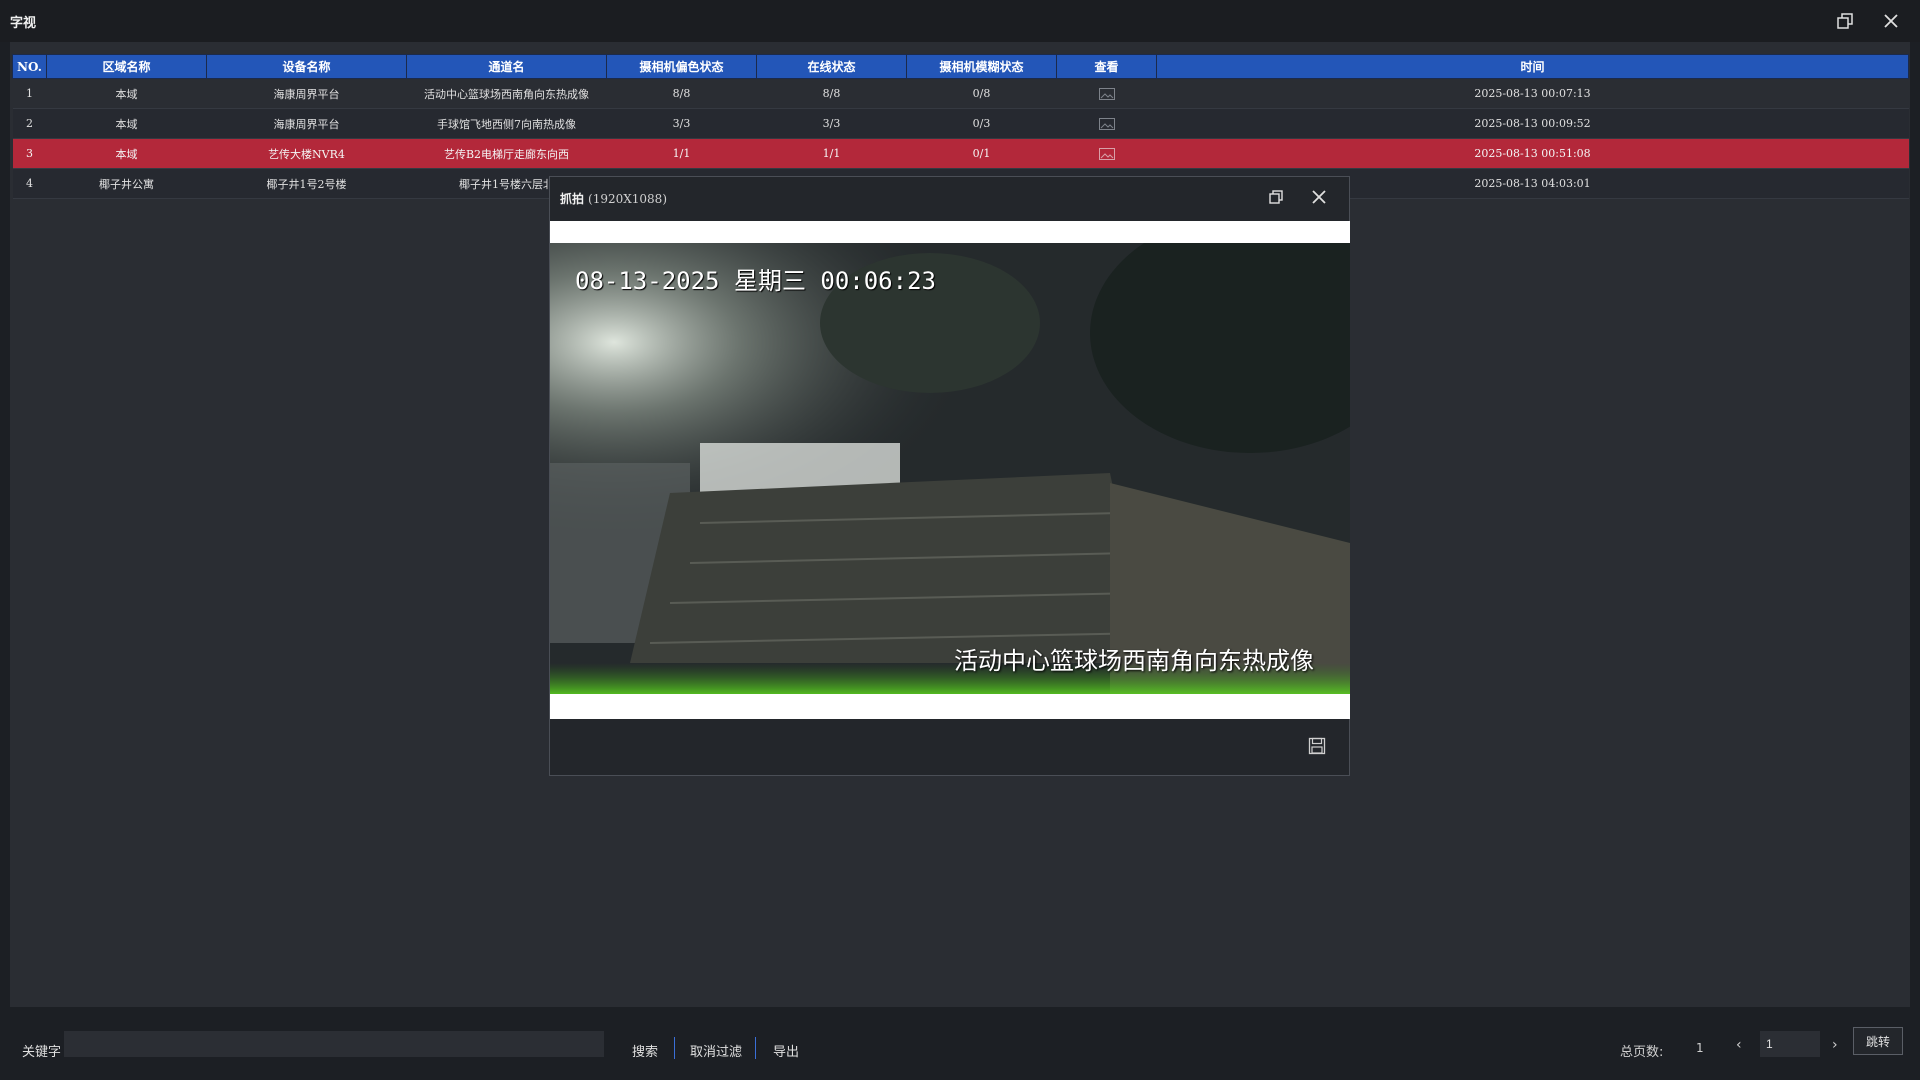 This screenshot has width=1920, height=1080. I want to click on total-pages-label: 总页数:, so click(1642, 1052).